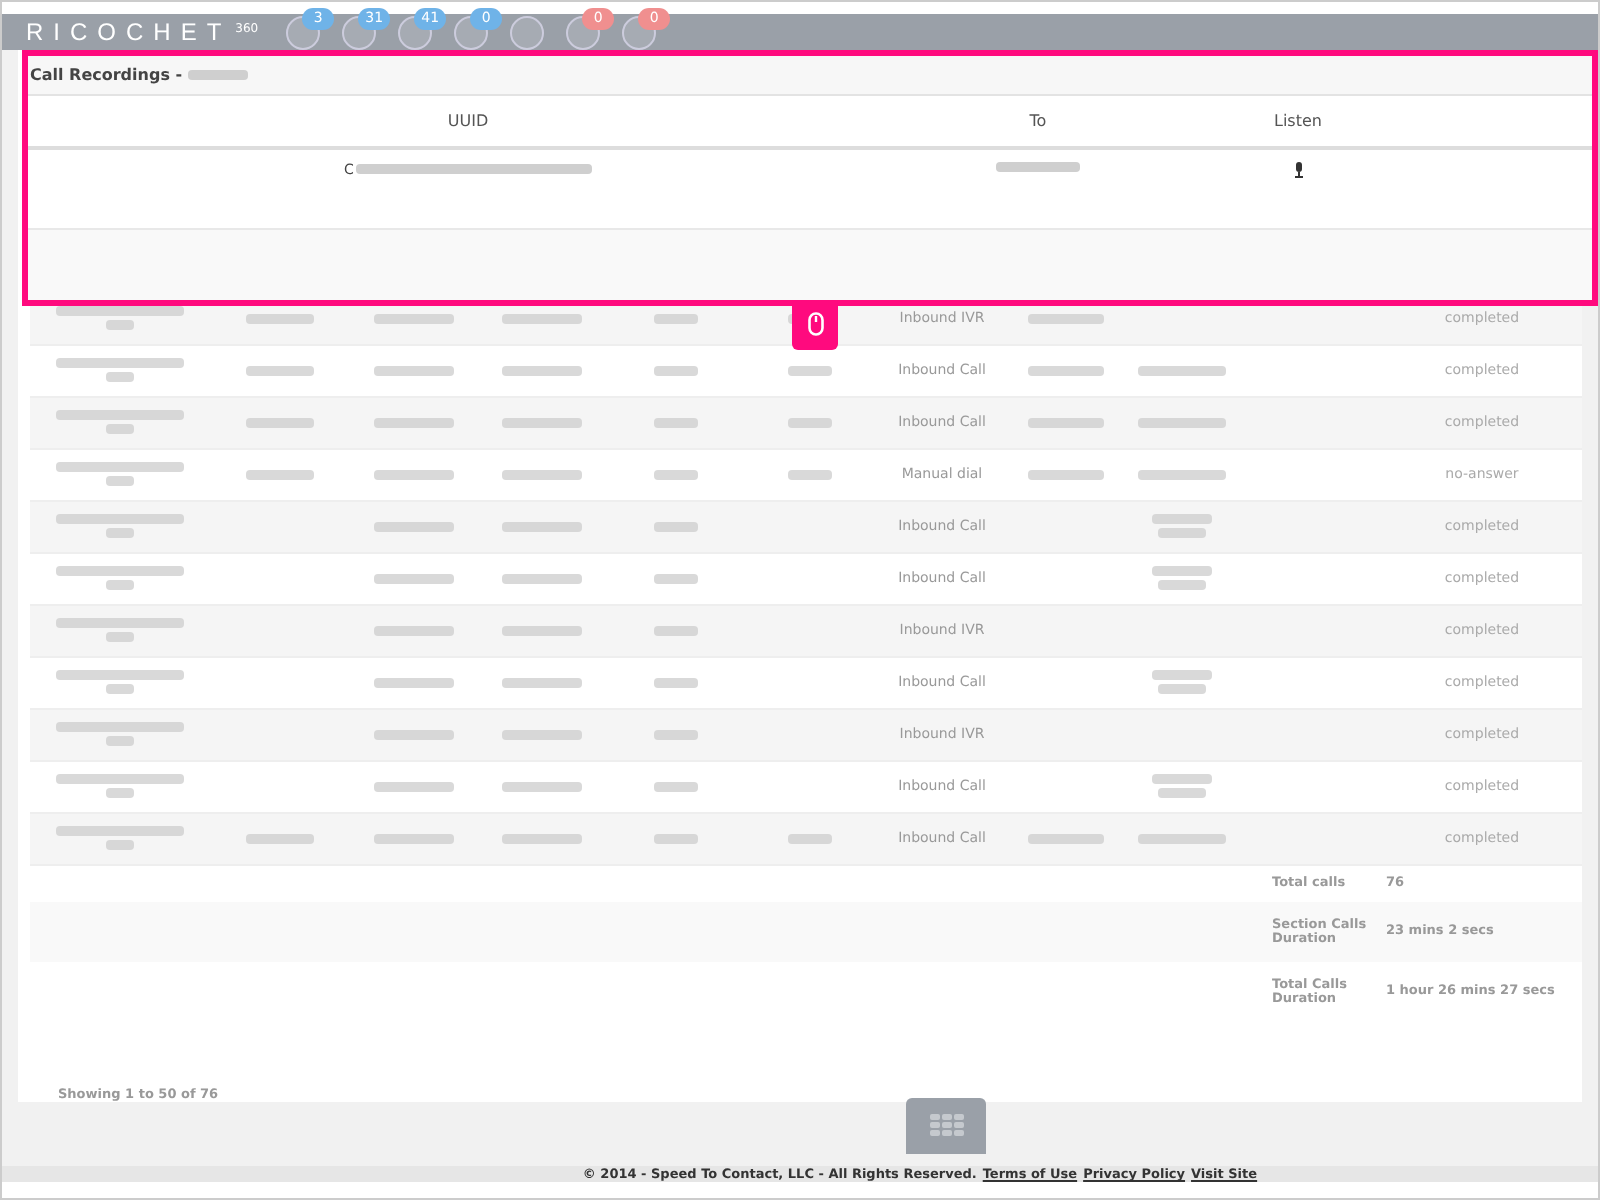 This screenshot has height=1200, width=1600. Describe the element at coordinates (815, 324) in the screenshot. I see `mouse-icon` at that location.